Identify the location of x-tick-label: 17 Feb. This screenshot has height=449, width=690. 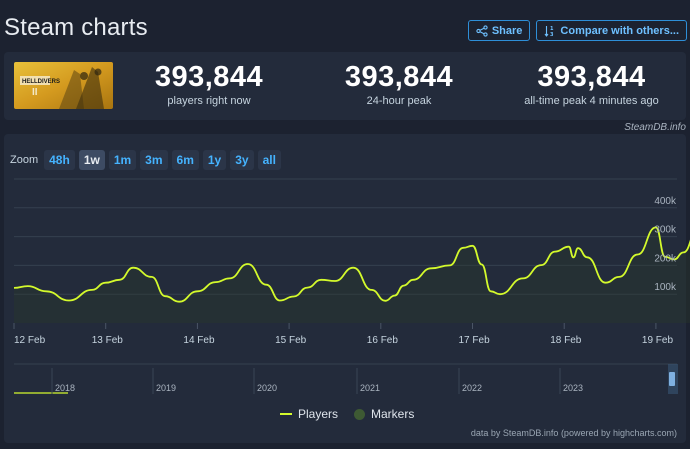
(475, 340).